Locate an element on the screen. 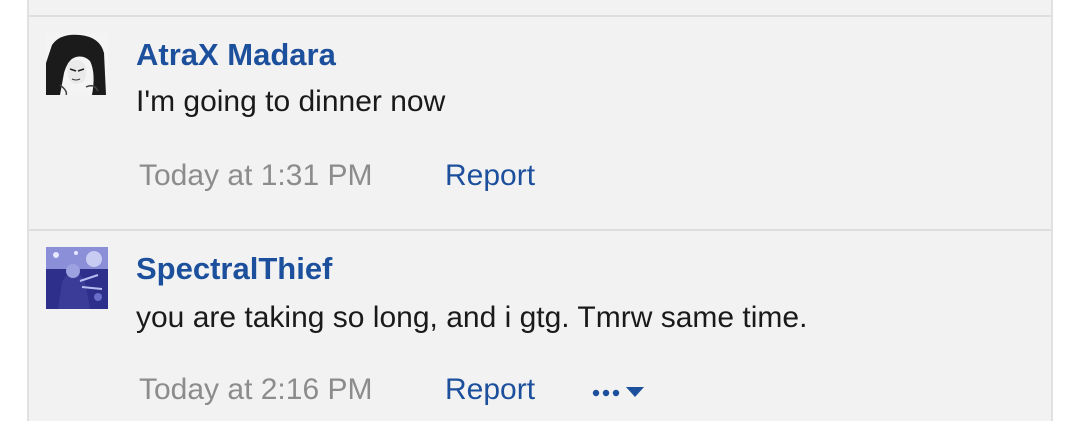  message-text: I'm going to dinner now is located at coordinates (291, 101).